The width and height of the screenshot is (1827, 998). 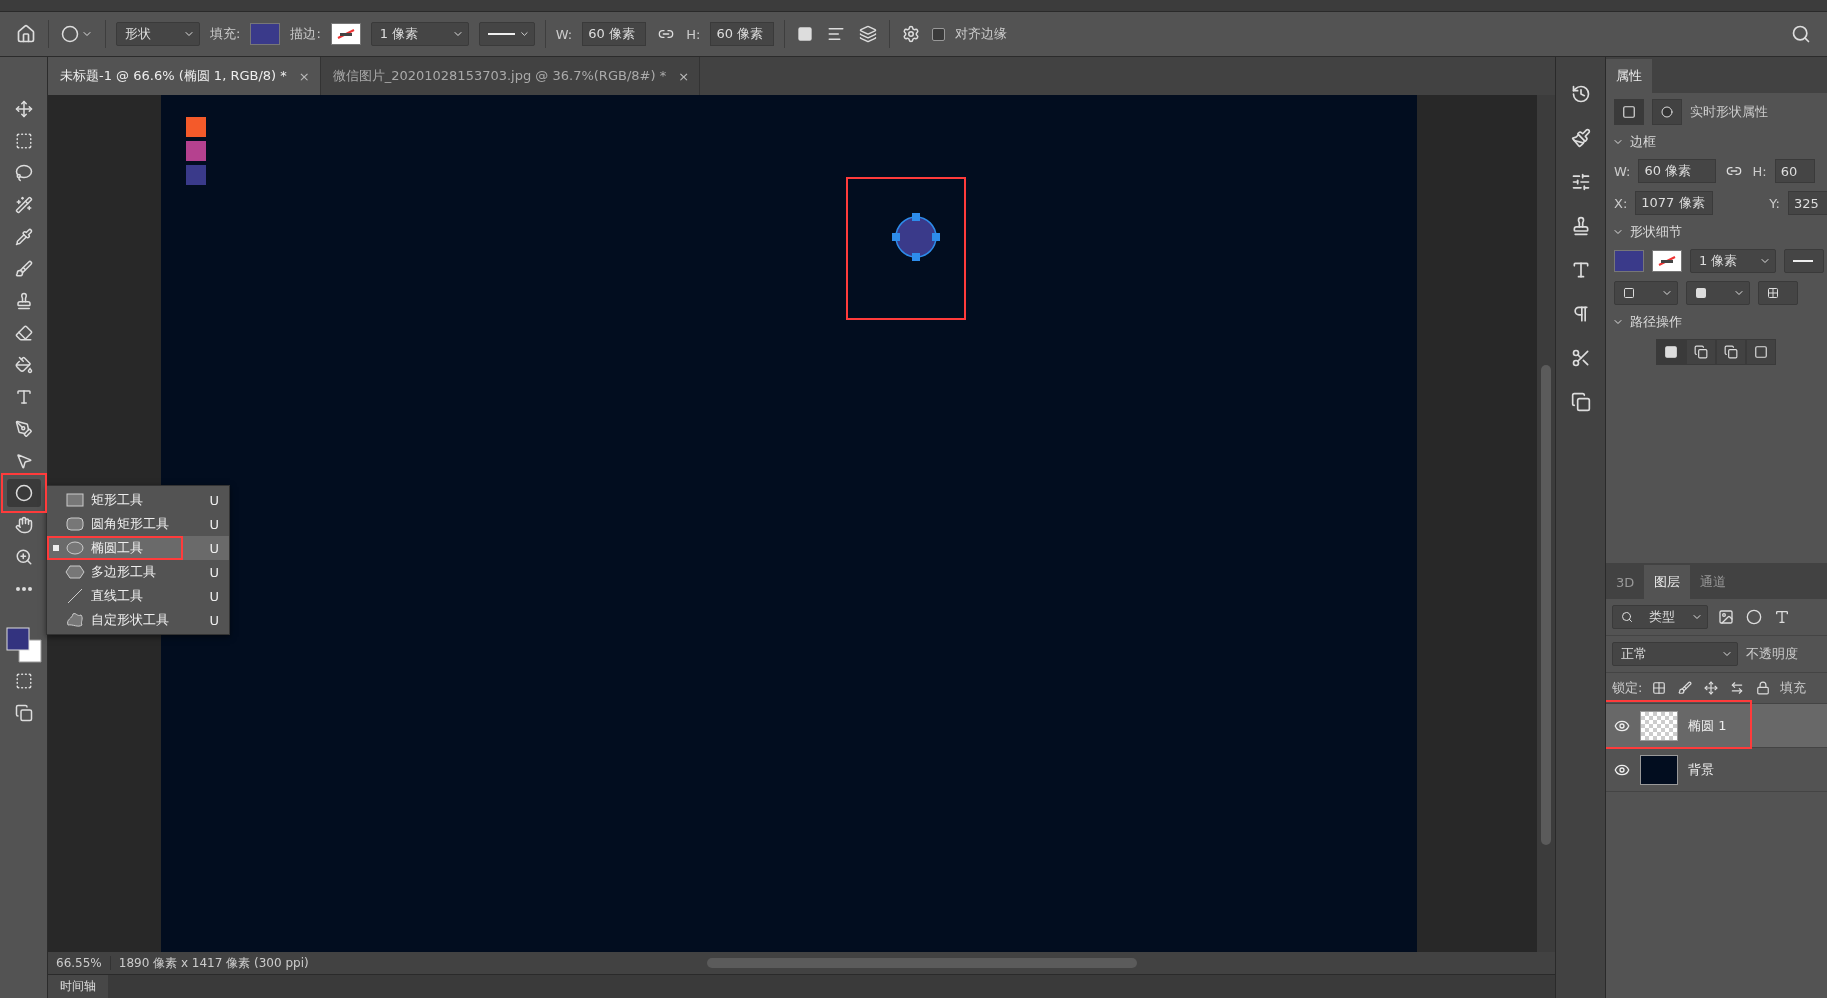 What do you see at coordinates (1707, 725) in the screenshot?
I see `layer-name: 椭圆 1` at bounding box center [1707, 725].